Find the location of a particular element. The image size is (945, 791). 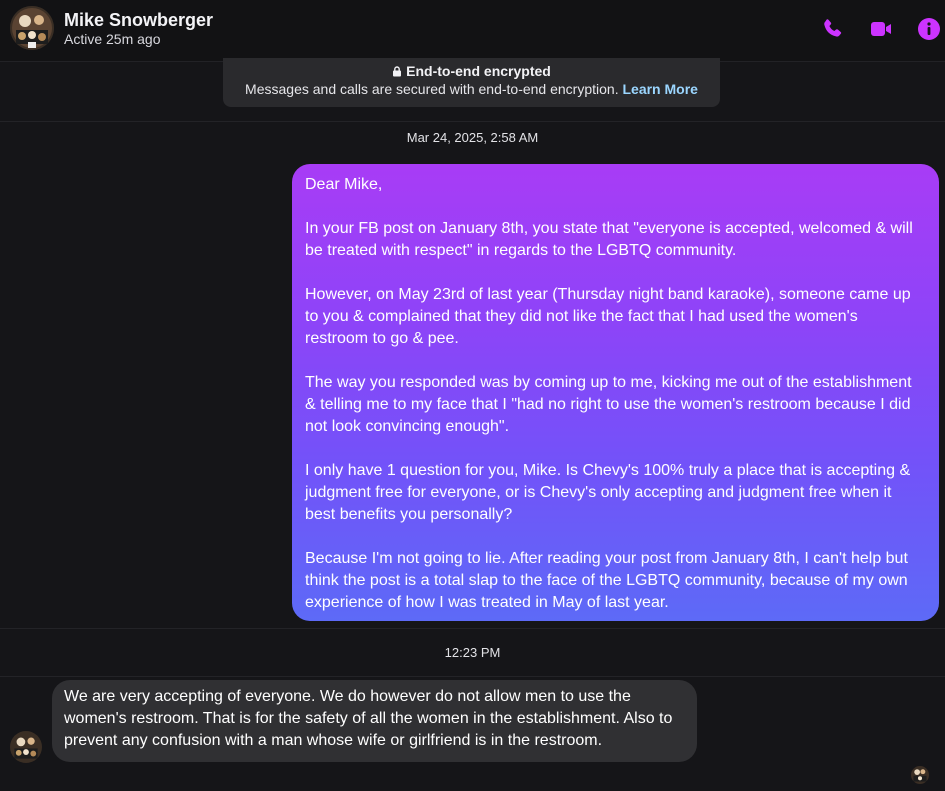

timestamp: 12:23 PM is located at coordinates (472, 652).